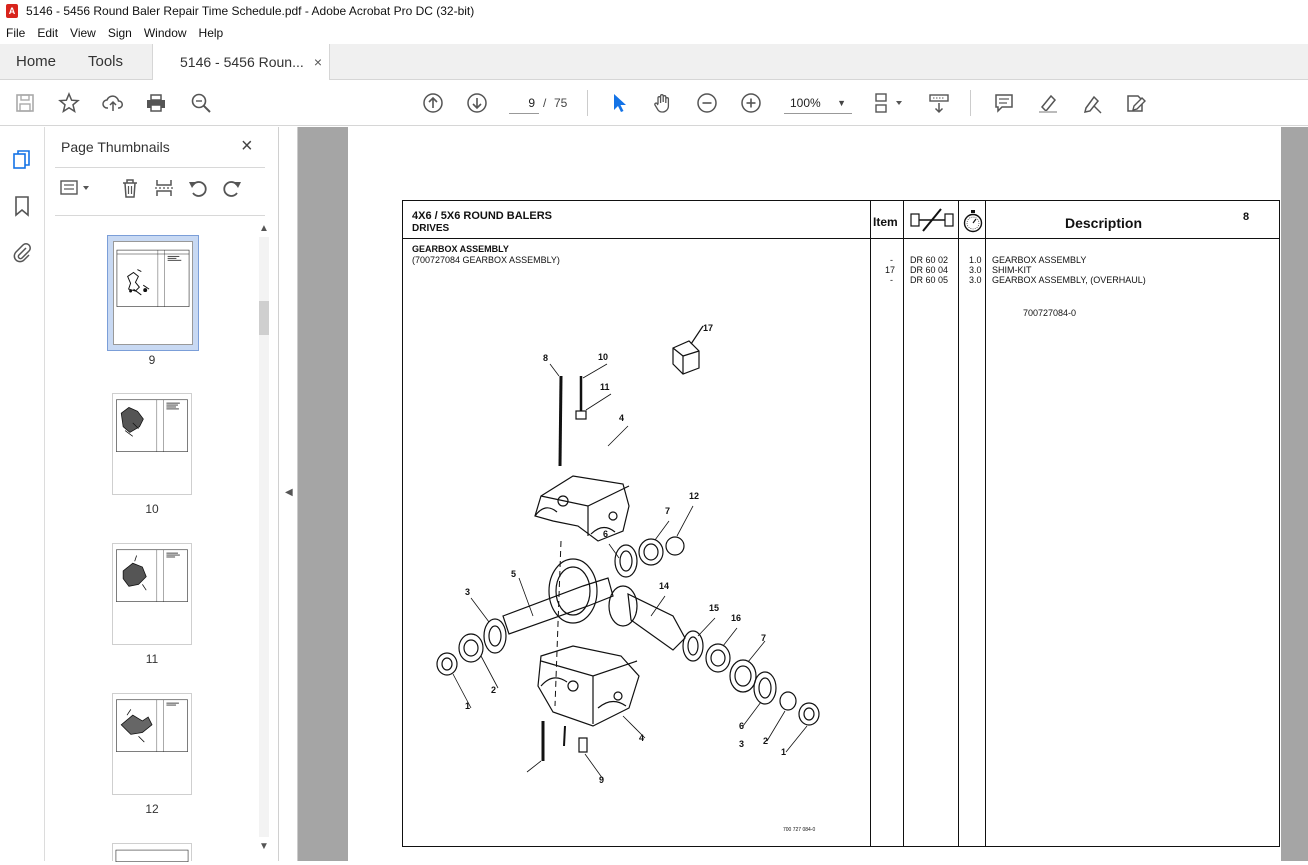 The height and width of the screenshot is (865, 1308). Describe the element at coordinates (1050, 313) in the screenshot. I see `part-code: 700727084-0` at that location.